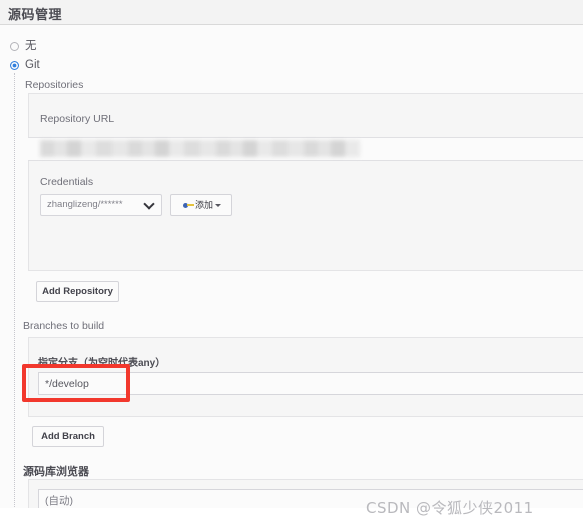 Image resolution: width=583 pixels, height=525 pixels. What do you see at coordinates (77, 291) in the screenshot?
I see `add-repository-button: Add Repository` at bounding box center [77, 291].